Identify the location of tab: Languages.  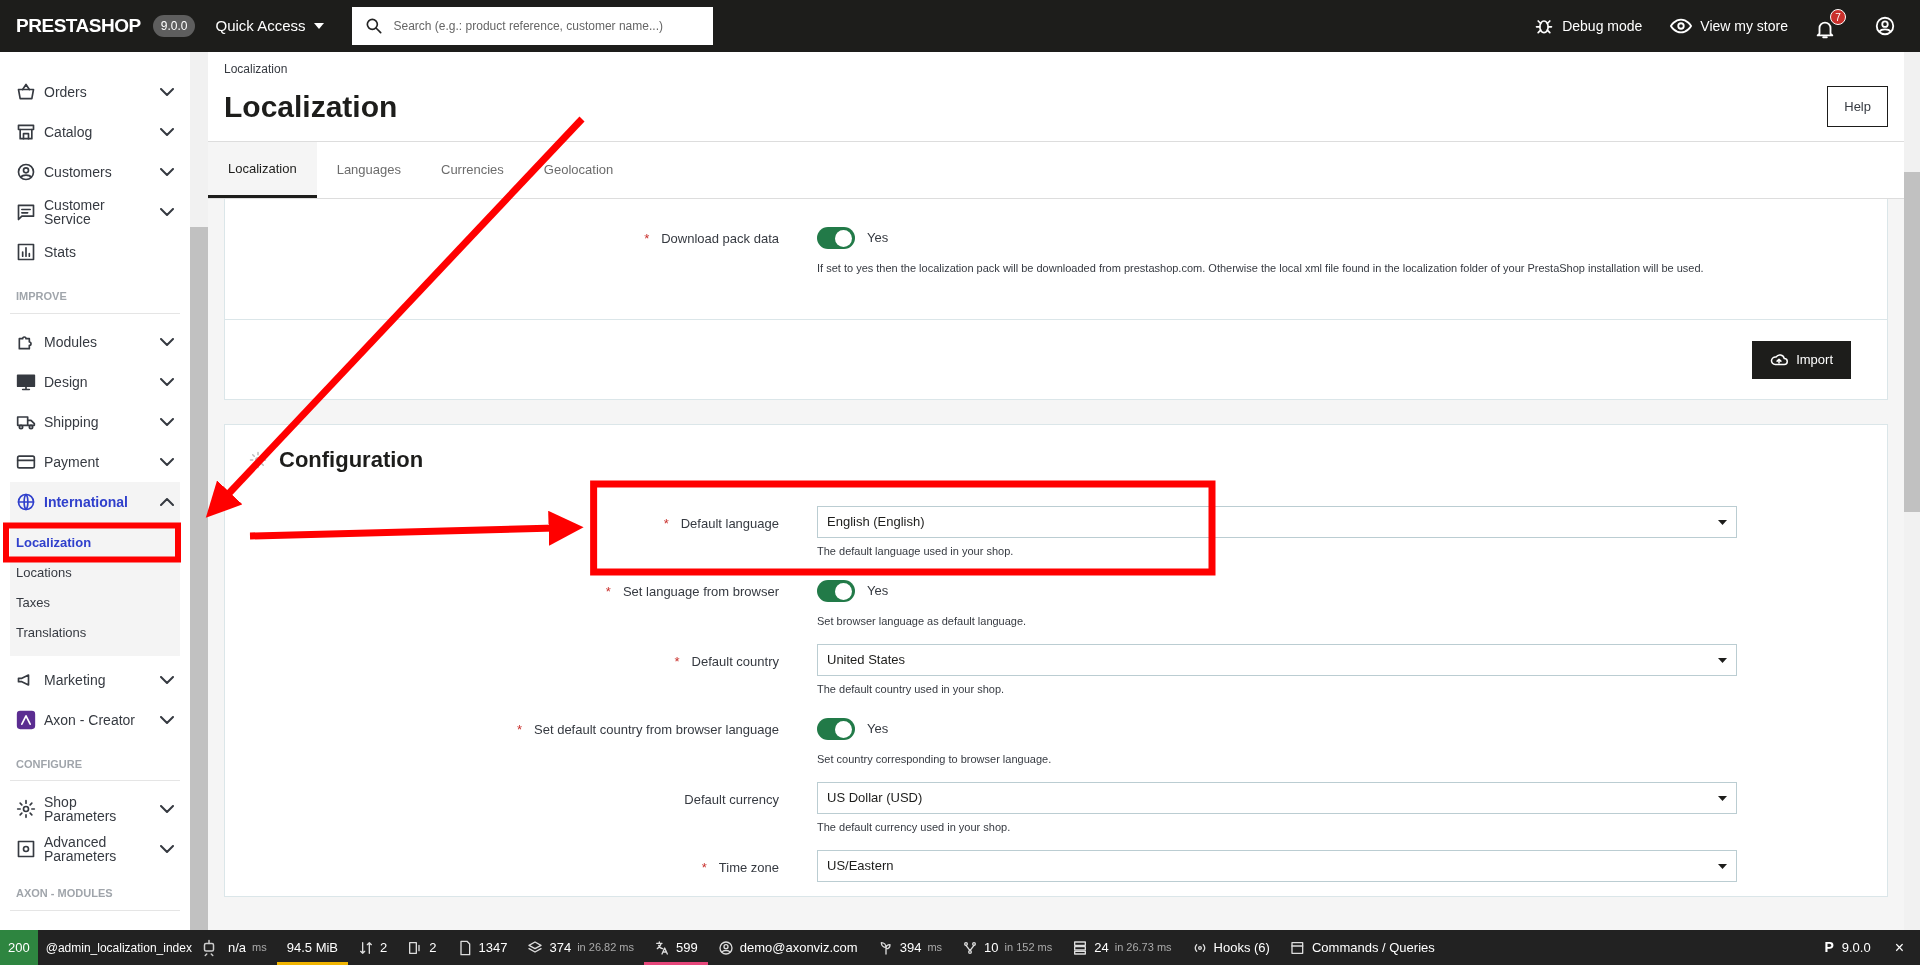
(368, 170).